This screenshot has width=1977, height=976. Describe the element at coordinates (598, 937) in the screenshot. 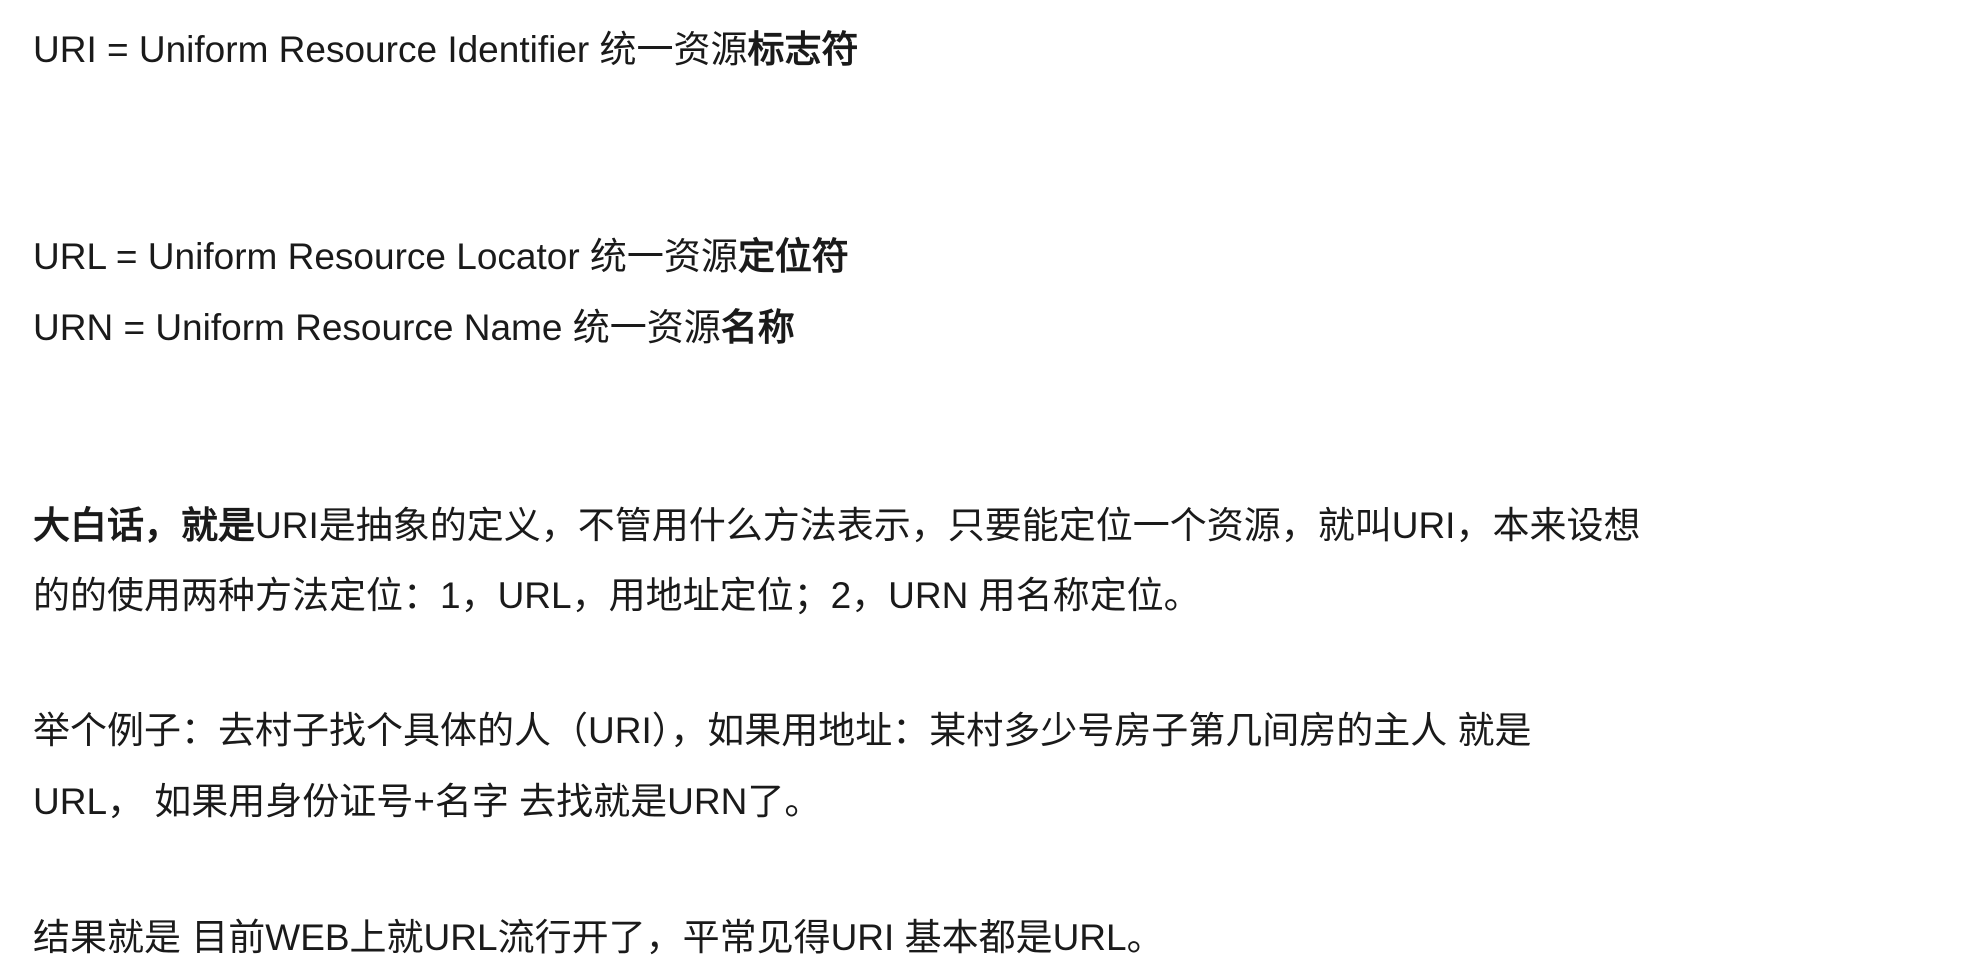

I see `conclusion-line: 结果就是 目前WEB上就URL流行开了，平常见得URI 基本都是URL。` at that location.